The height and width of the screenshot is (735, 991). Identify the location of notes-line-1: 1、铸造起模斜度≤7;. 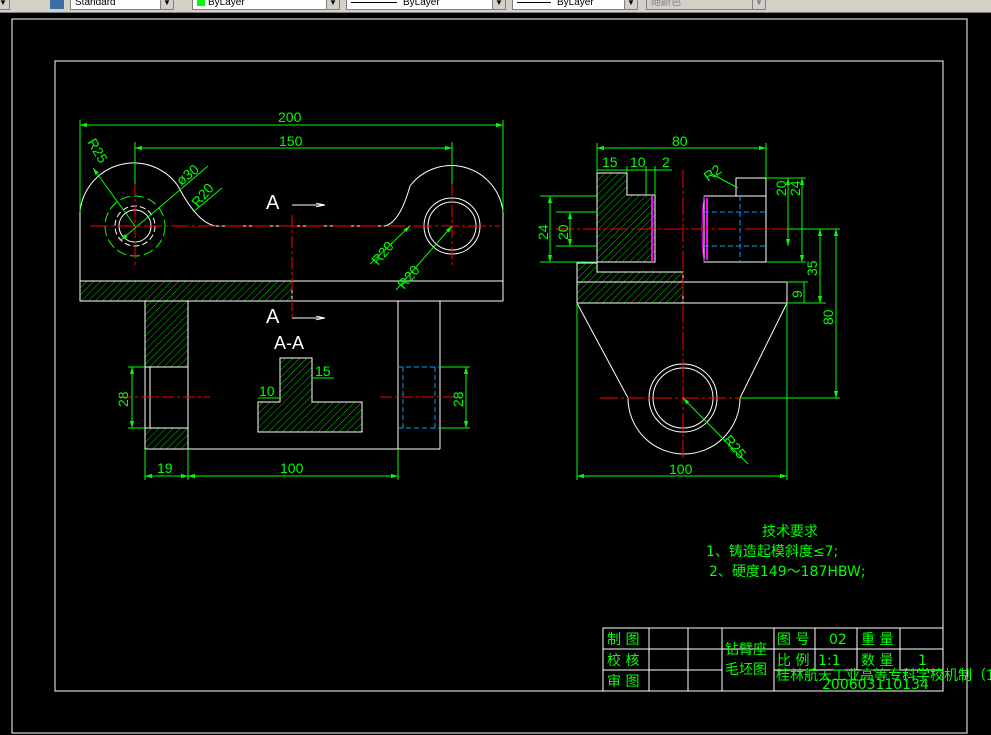
(772, 552).